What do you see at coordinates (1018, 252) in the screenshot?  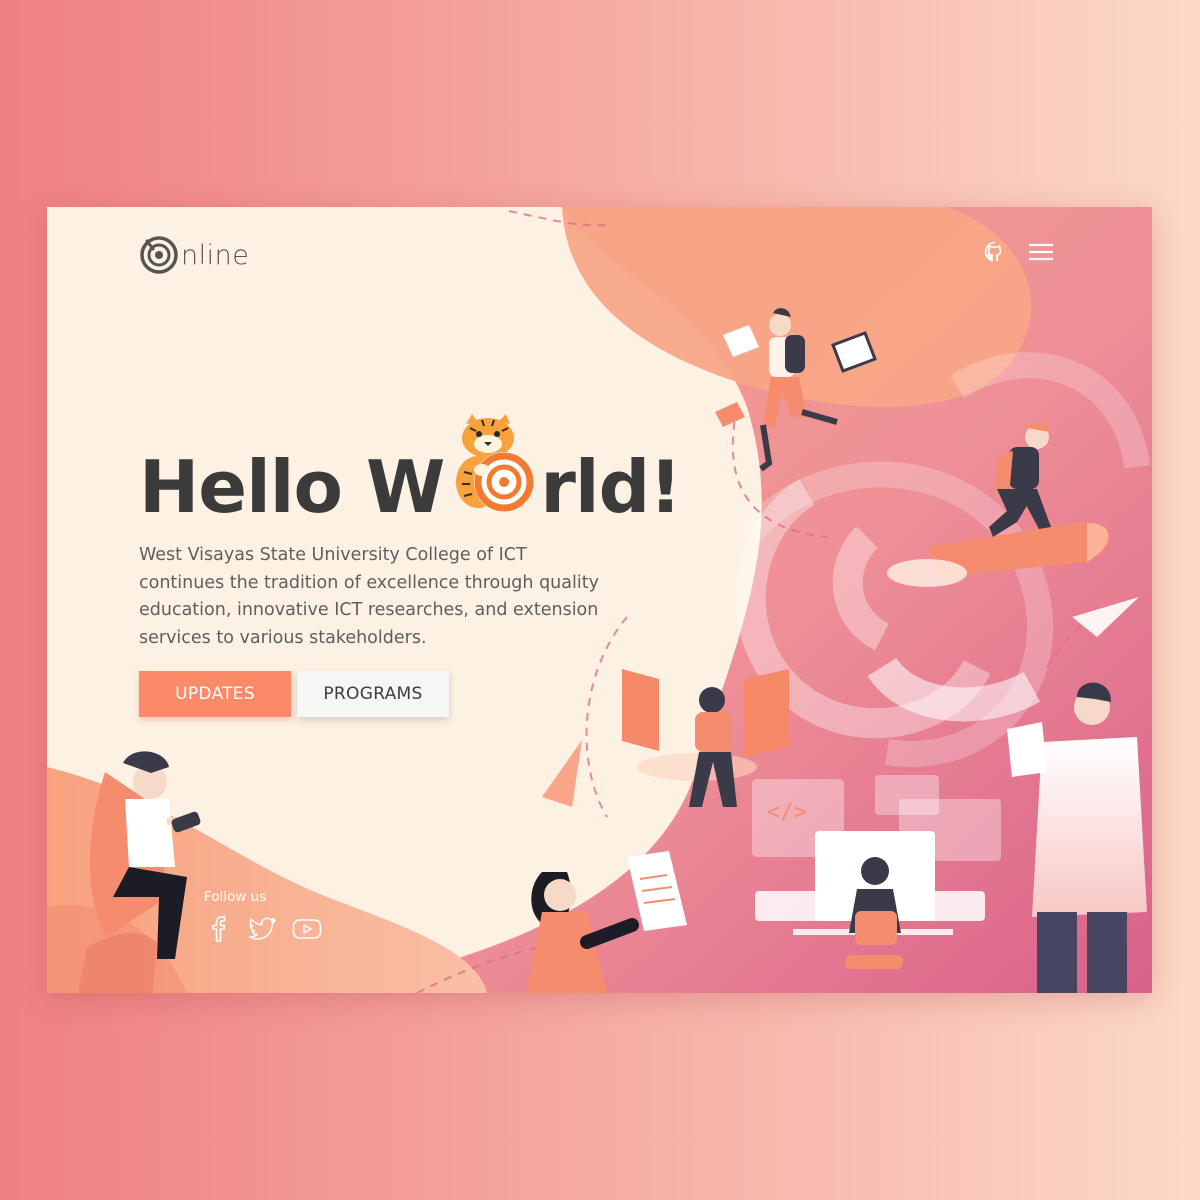 I see `top-navigation` at bounding box center [1018, 252].